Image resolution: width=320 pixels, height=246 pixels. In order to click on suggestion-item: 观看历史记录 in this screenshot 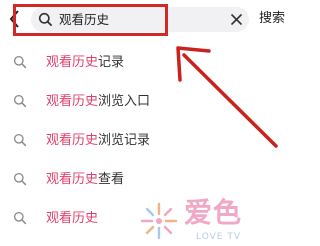, I will do `click(150, 63)`.